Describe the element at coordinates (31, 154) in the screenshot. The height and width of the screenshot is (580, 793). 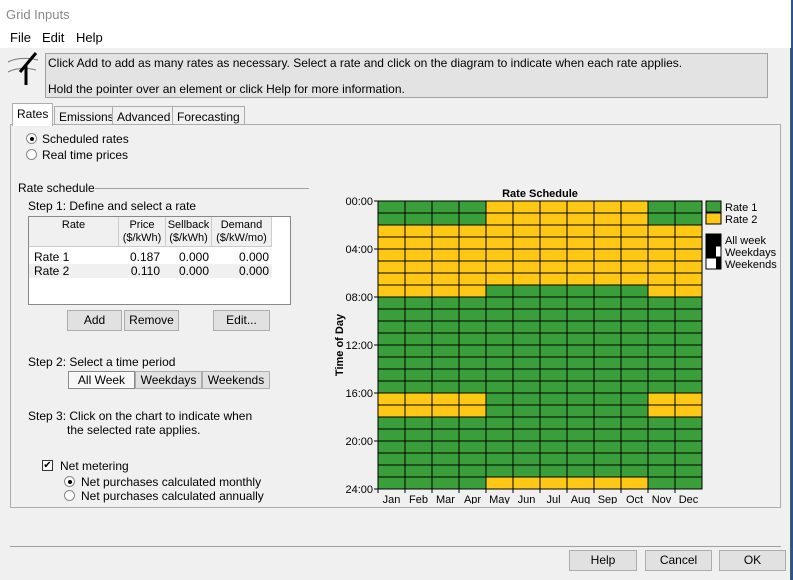
I see `real-time-prices-radio` at that location.